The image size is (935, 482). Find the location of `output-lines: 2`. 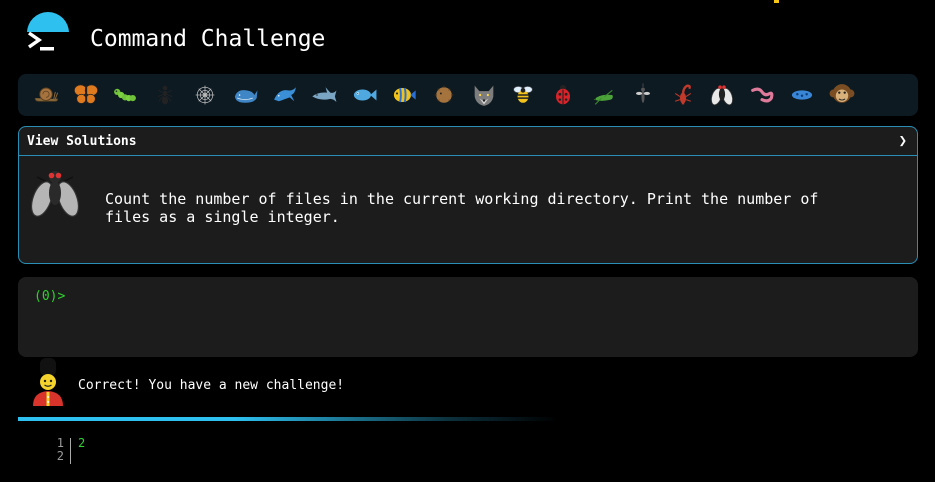

output-lines: 2 is located at coordinates (178, 450).